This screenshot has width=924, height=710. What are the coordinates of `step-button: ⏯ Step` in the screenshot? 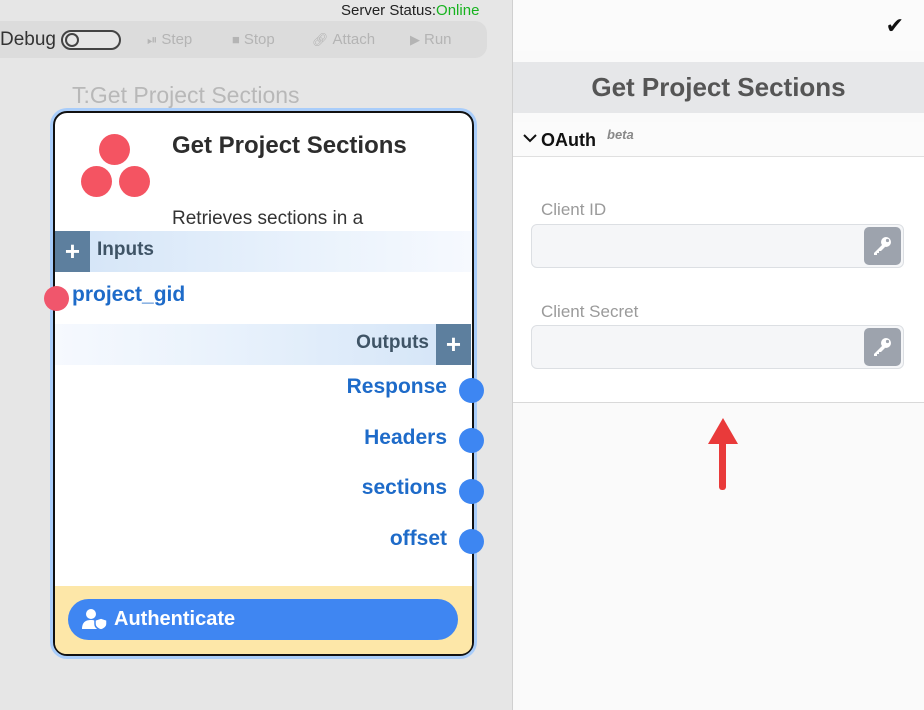 It's located at (169, 39).